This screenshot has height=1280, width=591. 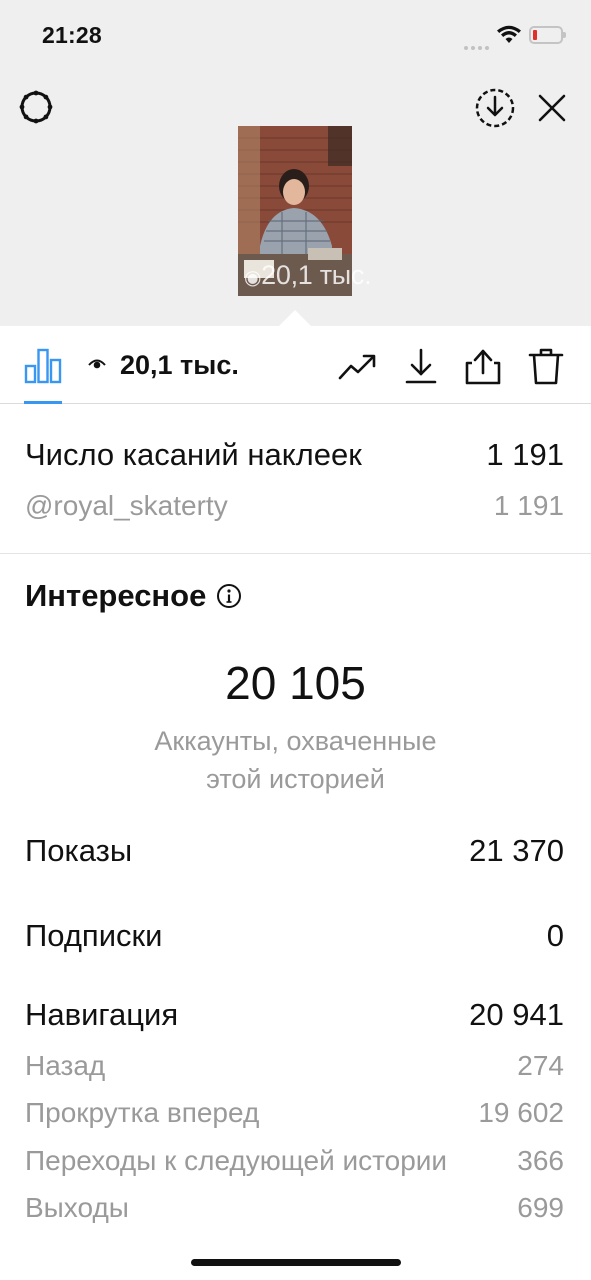 What do you see at coordinates (133, 596) in the screenshot?
I see `discovery-title: Интересное` at bounding box center [133, 596].